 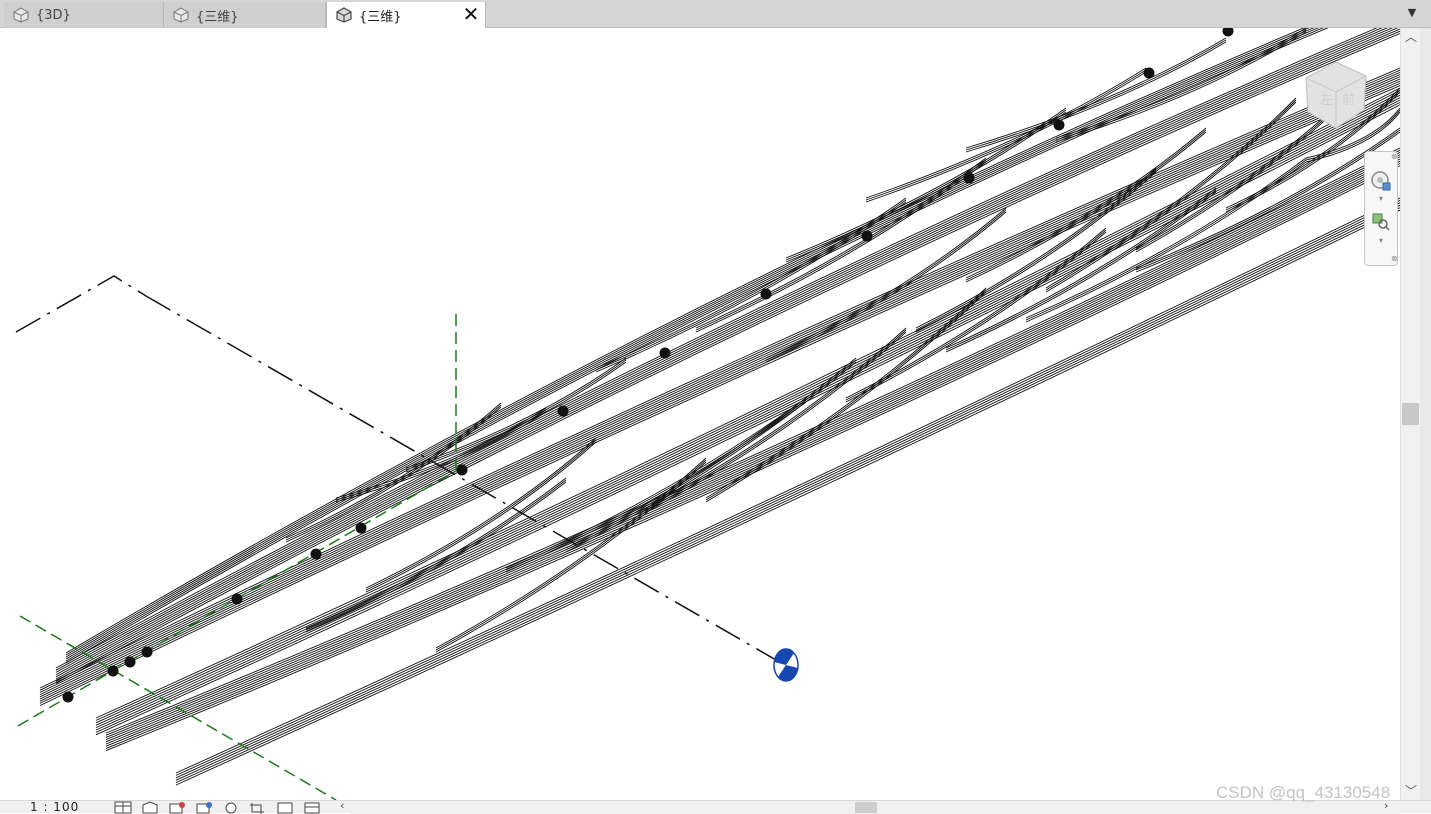 I want to click on scroll-up-icon: ︿, so click(x=1411, y=37).